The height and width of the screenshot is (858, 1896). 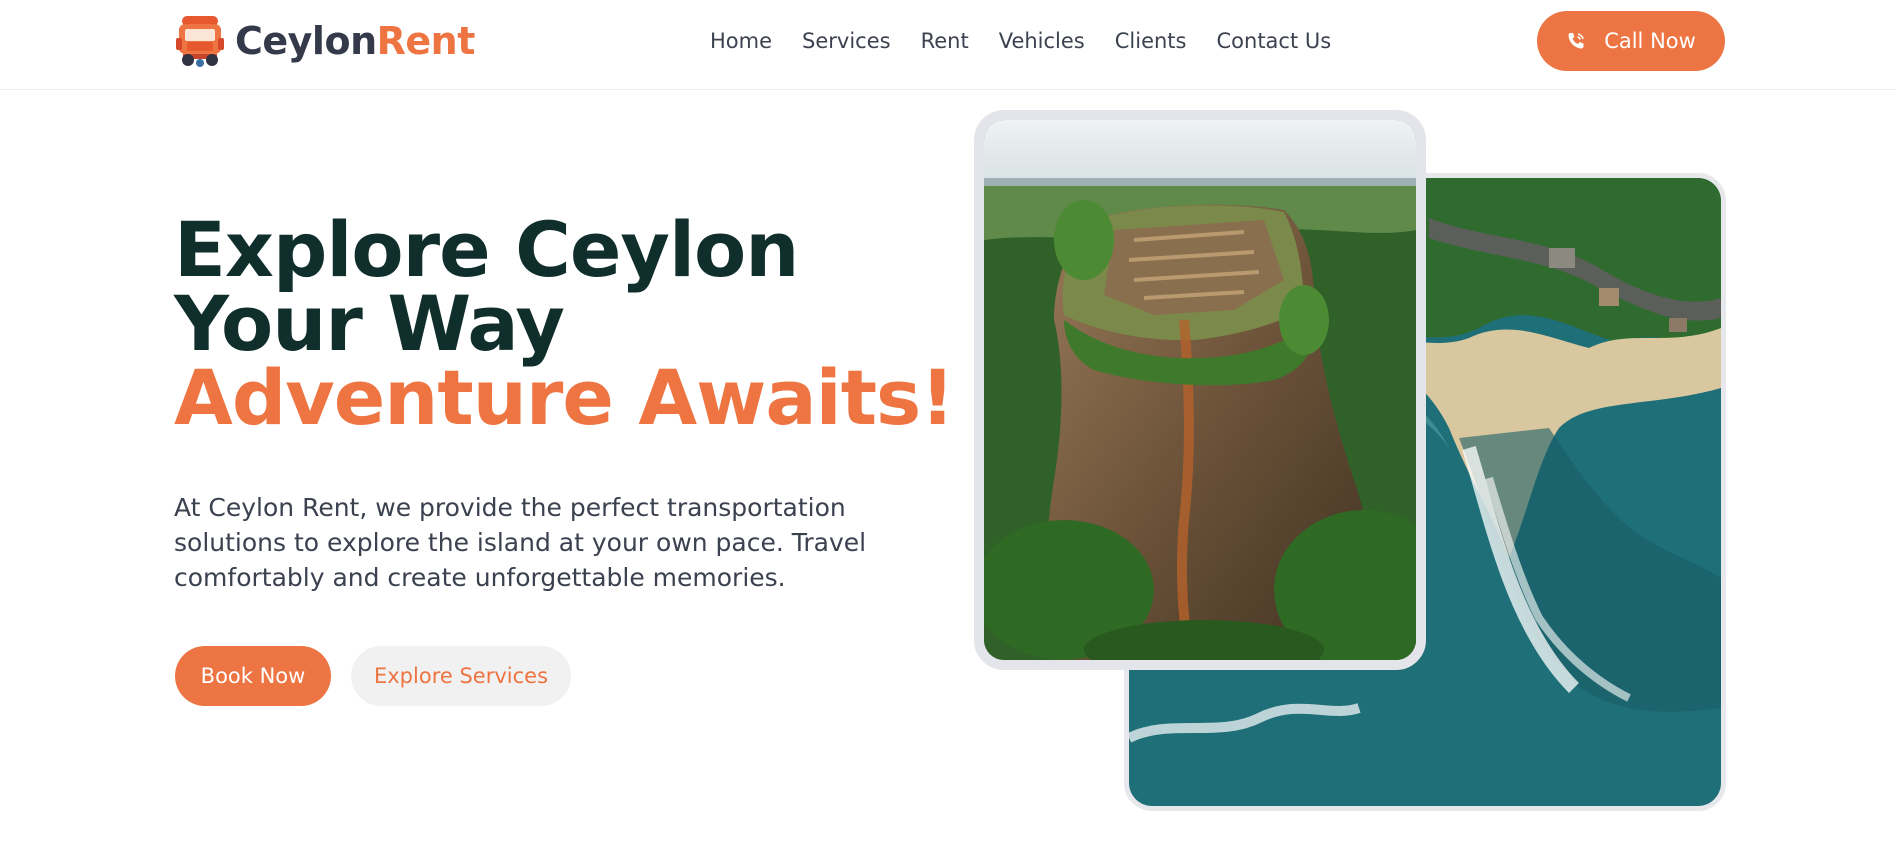 What do you see at coordinates (741, 41) in the screenshot?
I see `nav-item-home: Home` at bounding box center [741, 41].